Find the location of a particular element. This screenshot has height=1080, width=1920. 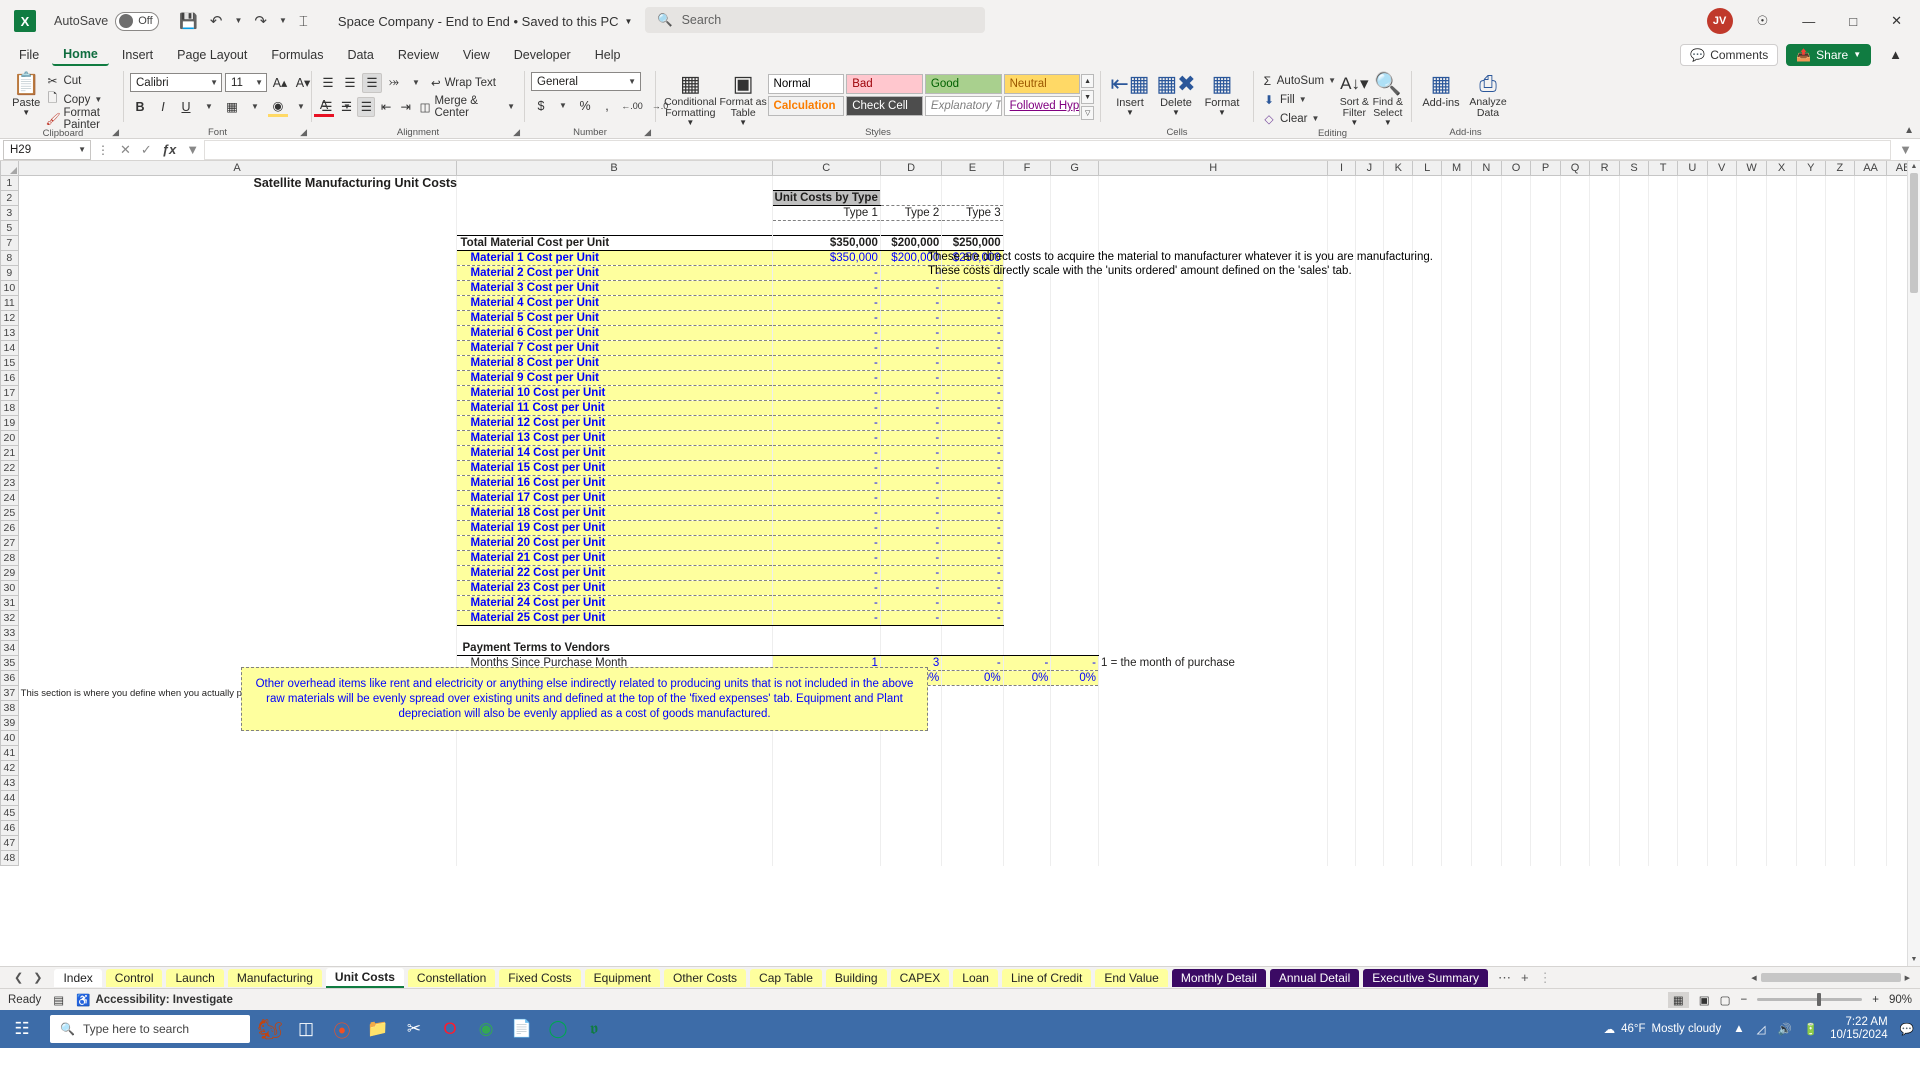

cell-W21 is located at coordinates (1752, 453).